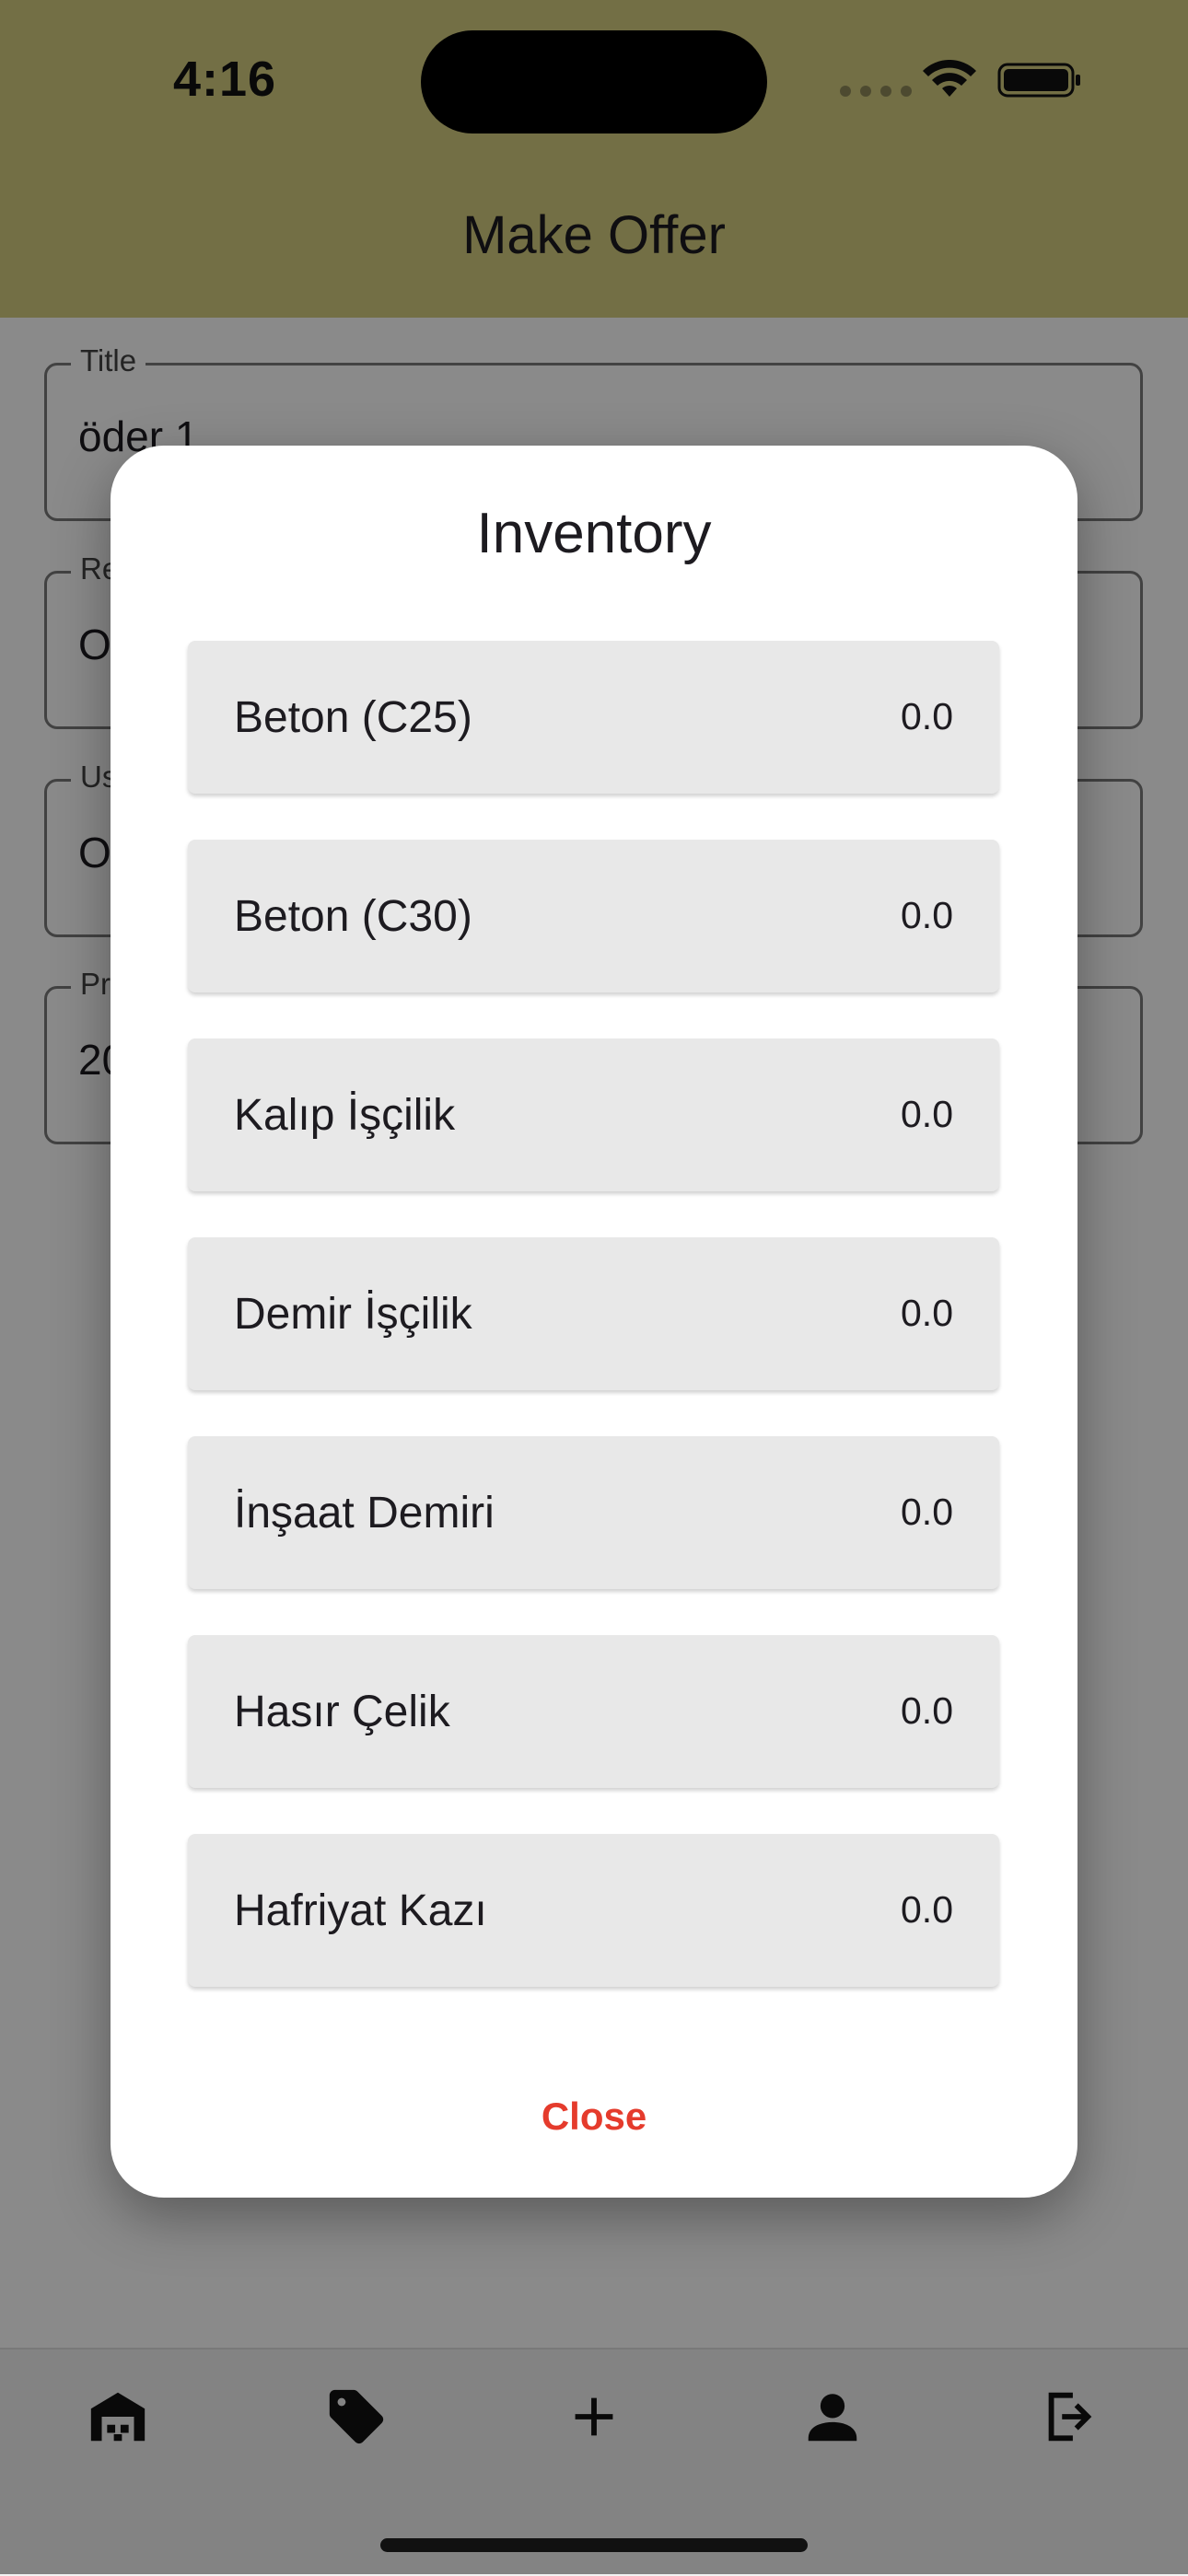  I want to click on inventory-item: Hasır Çelik 0.0, so click(593, 1711).